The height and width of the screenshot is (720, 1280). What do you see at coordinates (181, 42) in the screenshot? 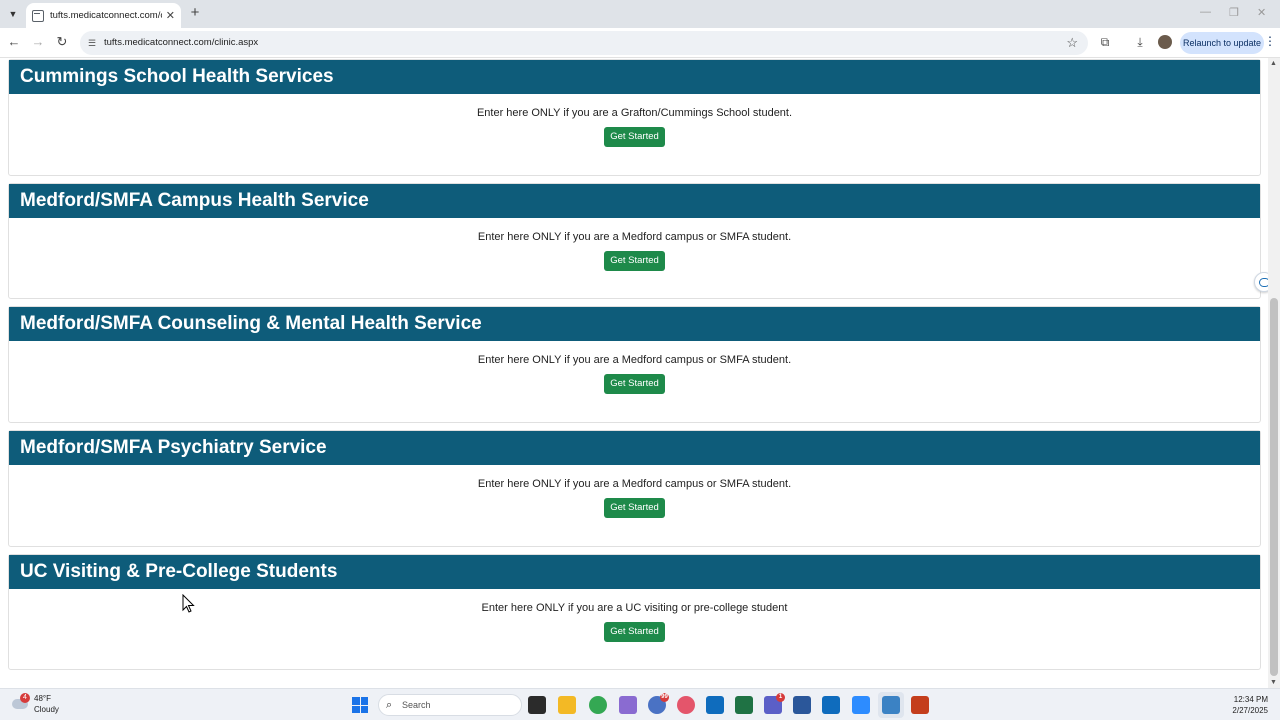
I see `address-url: tufts.medicatconnect.com/clinic.aspx` at bounding box center [181, 42].